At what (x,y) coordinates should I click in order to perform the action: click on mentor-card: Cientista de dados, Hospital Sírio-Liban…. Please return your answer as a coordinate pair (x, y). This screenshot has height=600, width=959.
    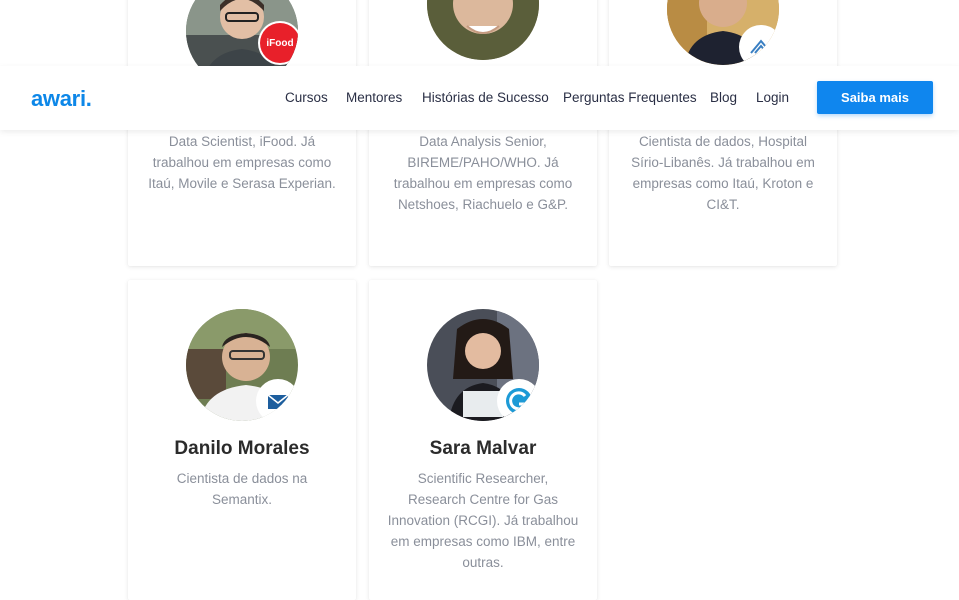
    Looking at the image, I should click on (723, 133).